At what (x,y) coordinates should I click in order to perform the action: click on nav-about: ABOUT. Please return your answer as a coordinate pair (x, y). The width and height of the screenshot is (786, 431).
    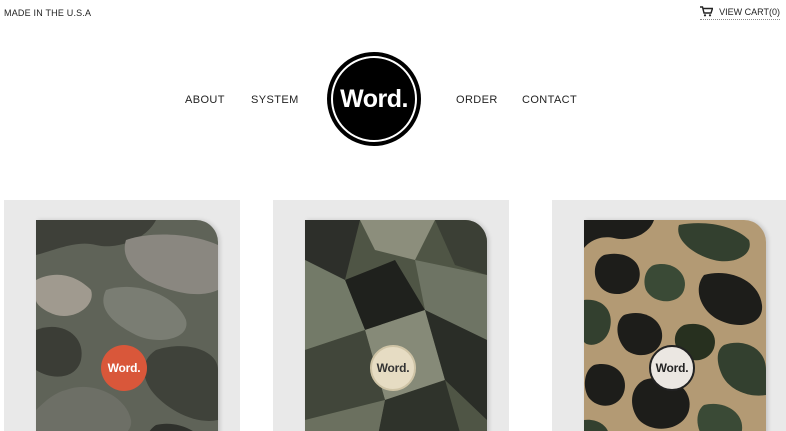
    Looking at the image, I should click on (205, 100).